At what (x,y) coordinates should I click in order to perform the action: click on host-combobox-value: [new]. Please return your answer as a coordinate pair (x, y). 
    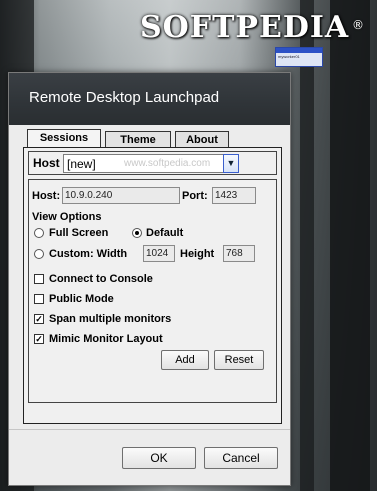
    Looking at the image, I should click on (81, 164).